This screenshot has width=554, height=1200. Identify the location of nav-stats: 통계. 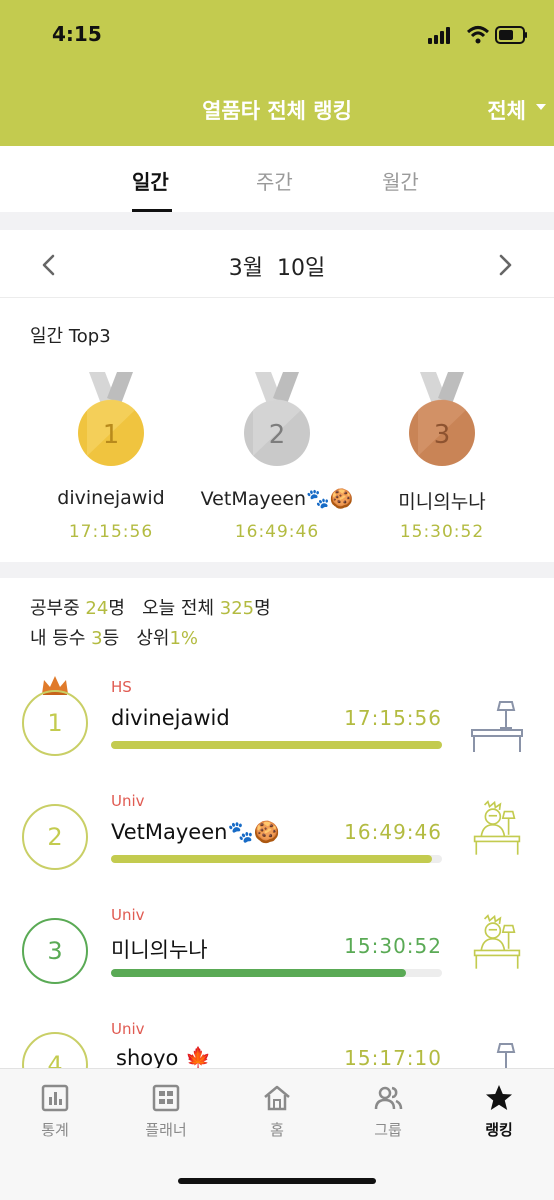
(55, 1111).